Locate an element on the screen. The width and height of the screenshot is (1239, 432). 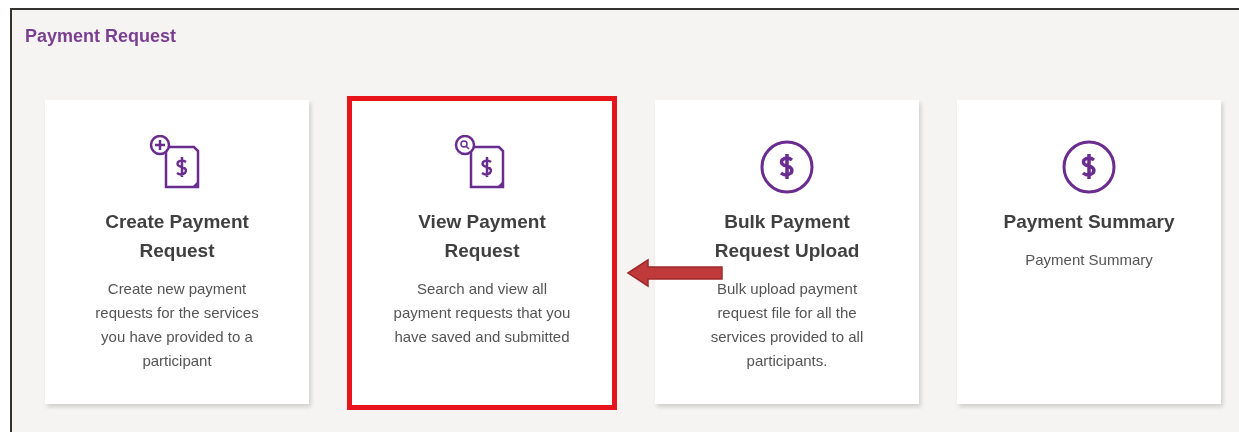
option-card: Create Payment Request Create new payment requests for the services you have provided to a participant is located at coordinates (177, 252).